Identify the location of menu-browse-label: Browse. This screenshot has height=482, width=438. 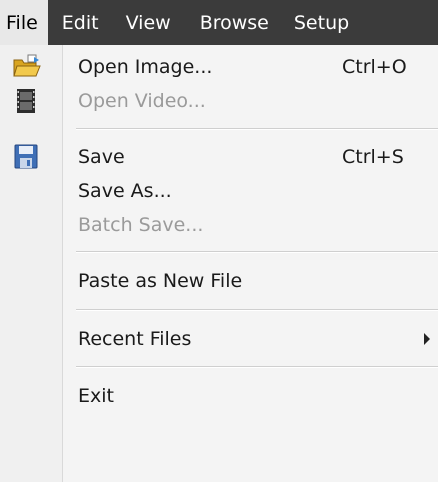
(234, 22).